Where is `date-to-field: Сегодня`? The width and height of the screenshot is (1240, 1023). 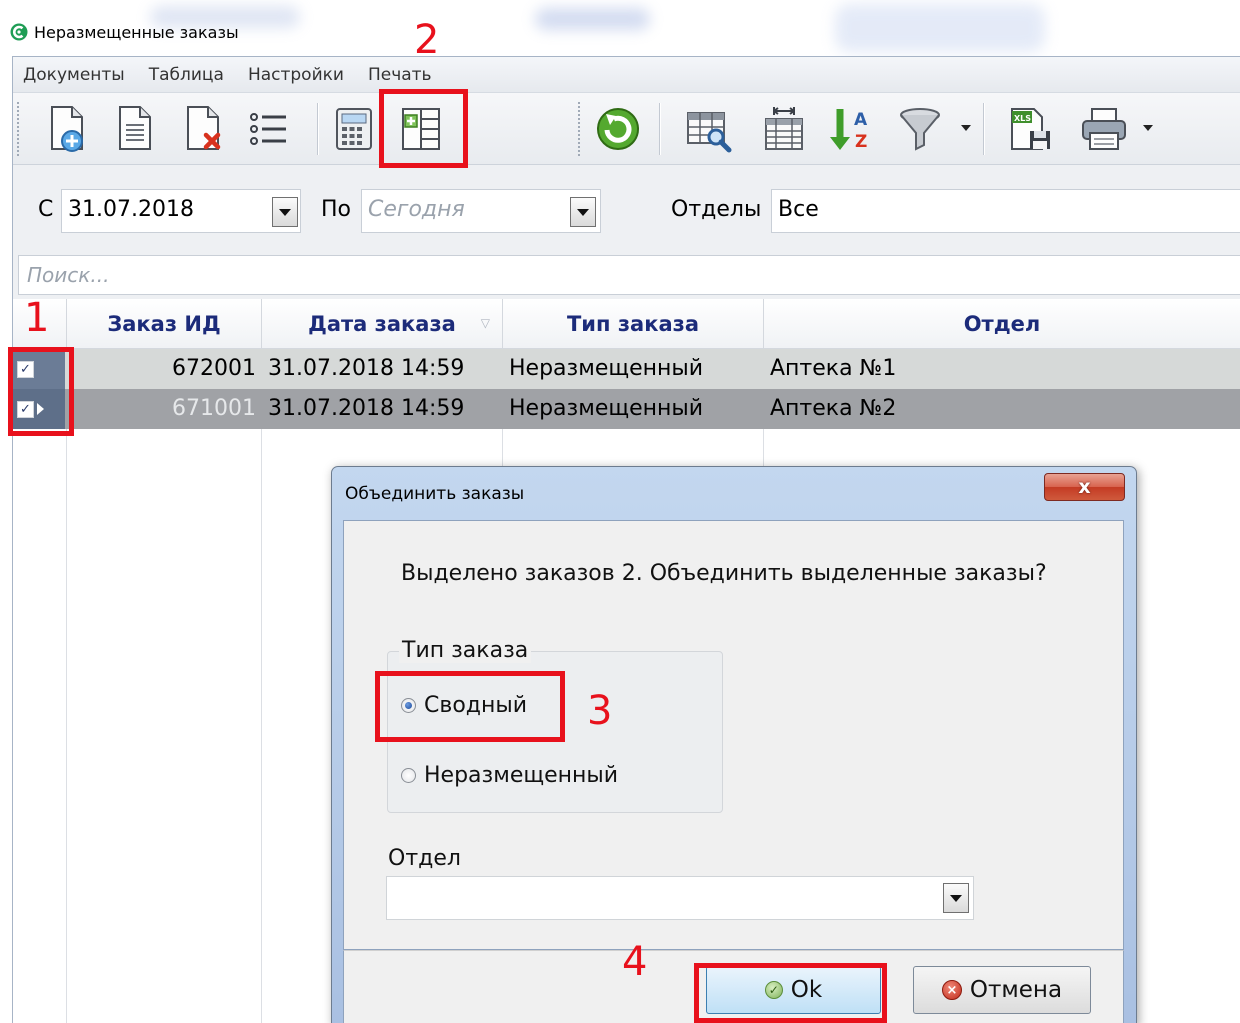
date-to-field: Сегодня is located at coordinates (481, 211).